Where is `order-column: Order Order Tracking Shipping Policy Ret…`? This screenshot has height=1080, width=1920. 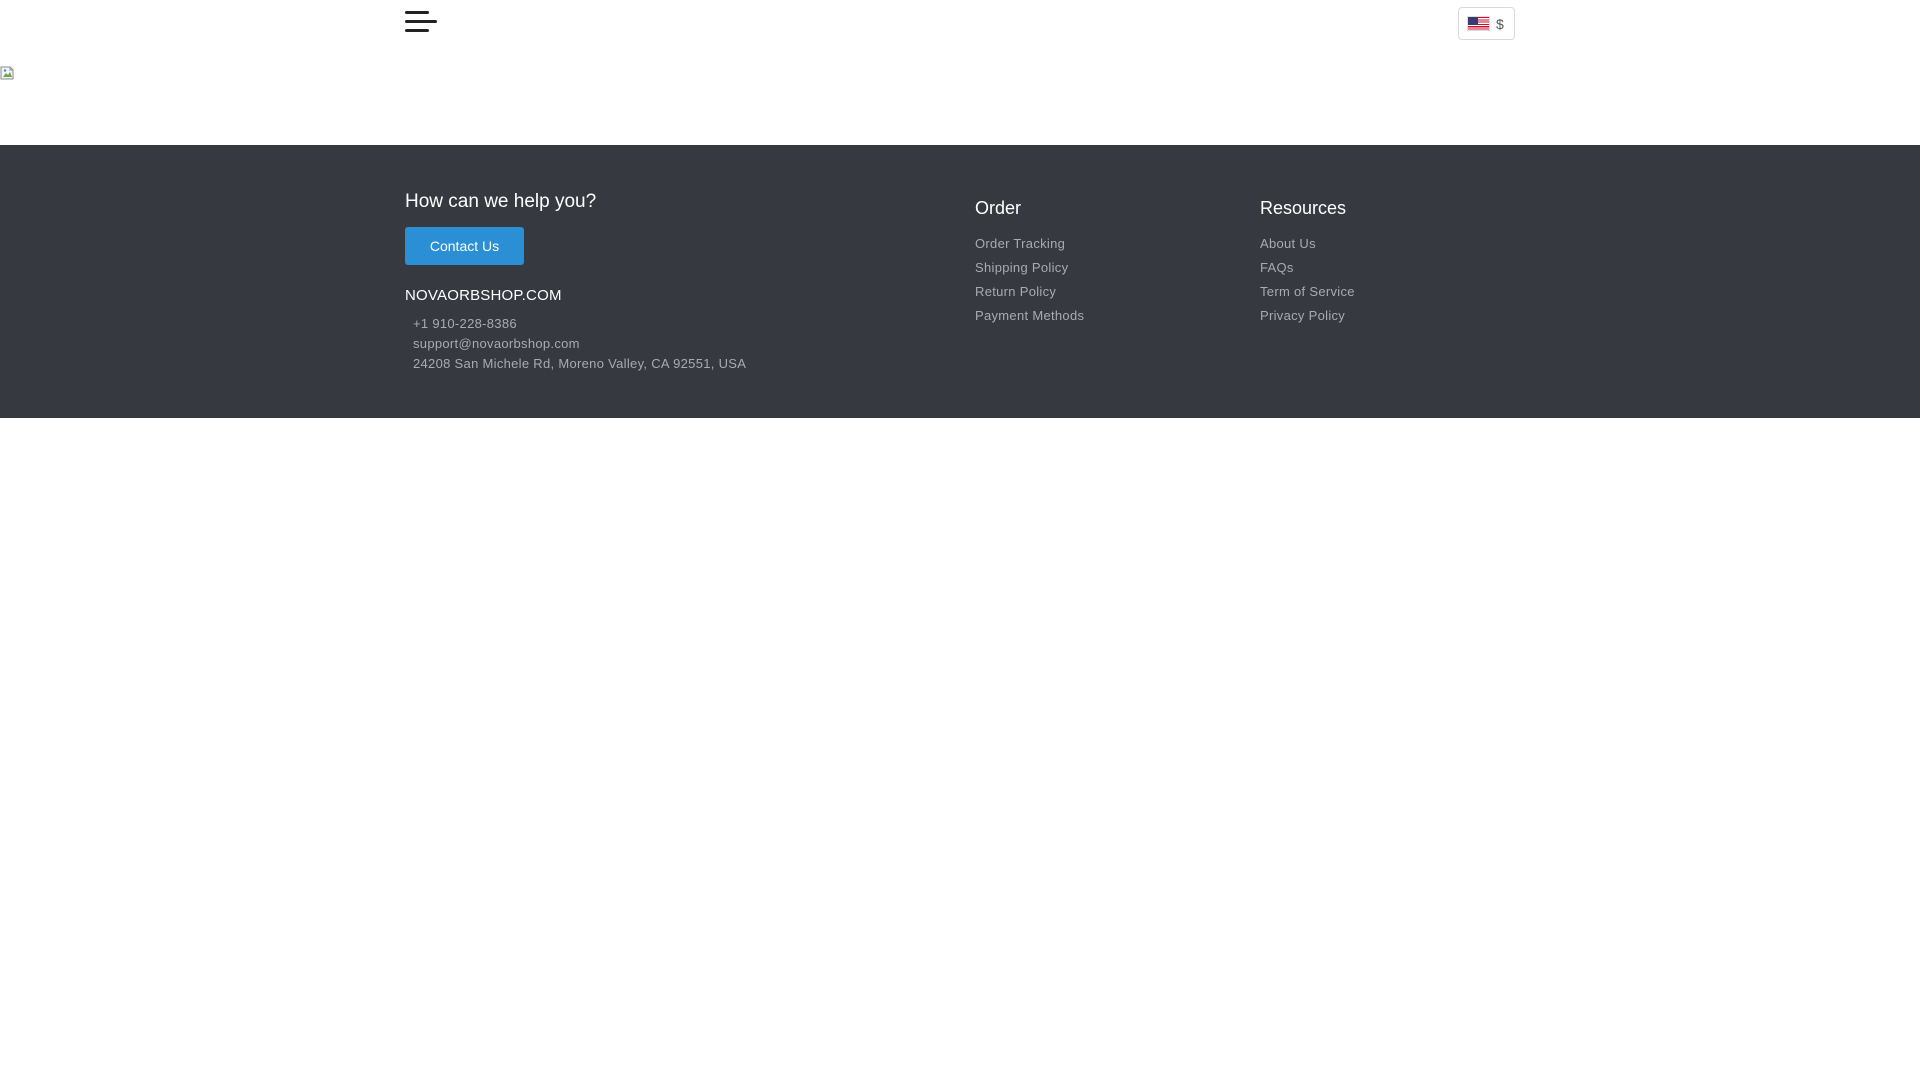 order-column: Order Order Tracking Shipping Policy Ret… is located at coordinates (1029, 263).